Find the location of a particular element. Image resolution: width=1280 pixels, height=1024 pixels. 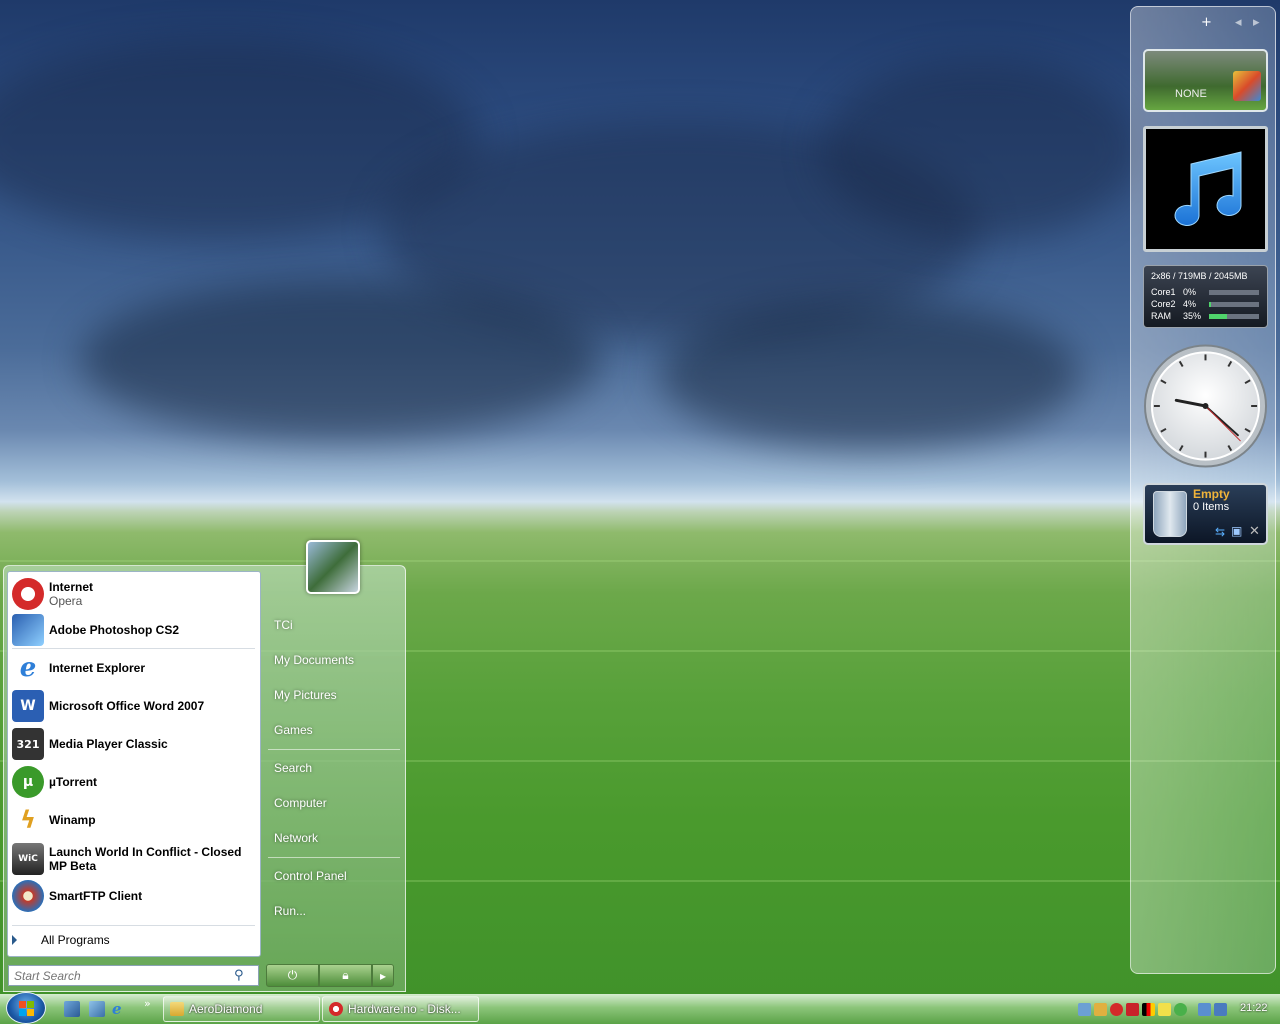

start-link-my-documents: My Documents is located at coordinates (314, 660).